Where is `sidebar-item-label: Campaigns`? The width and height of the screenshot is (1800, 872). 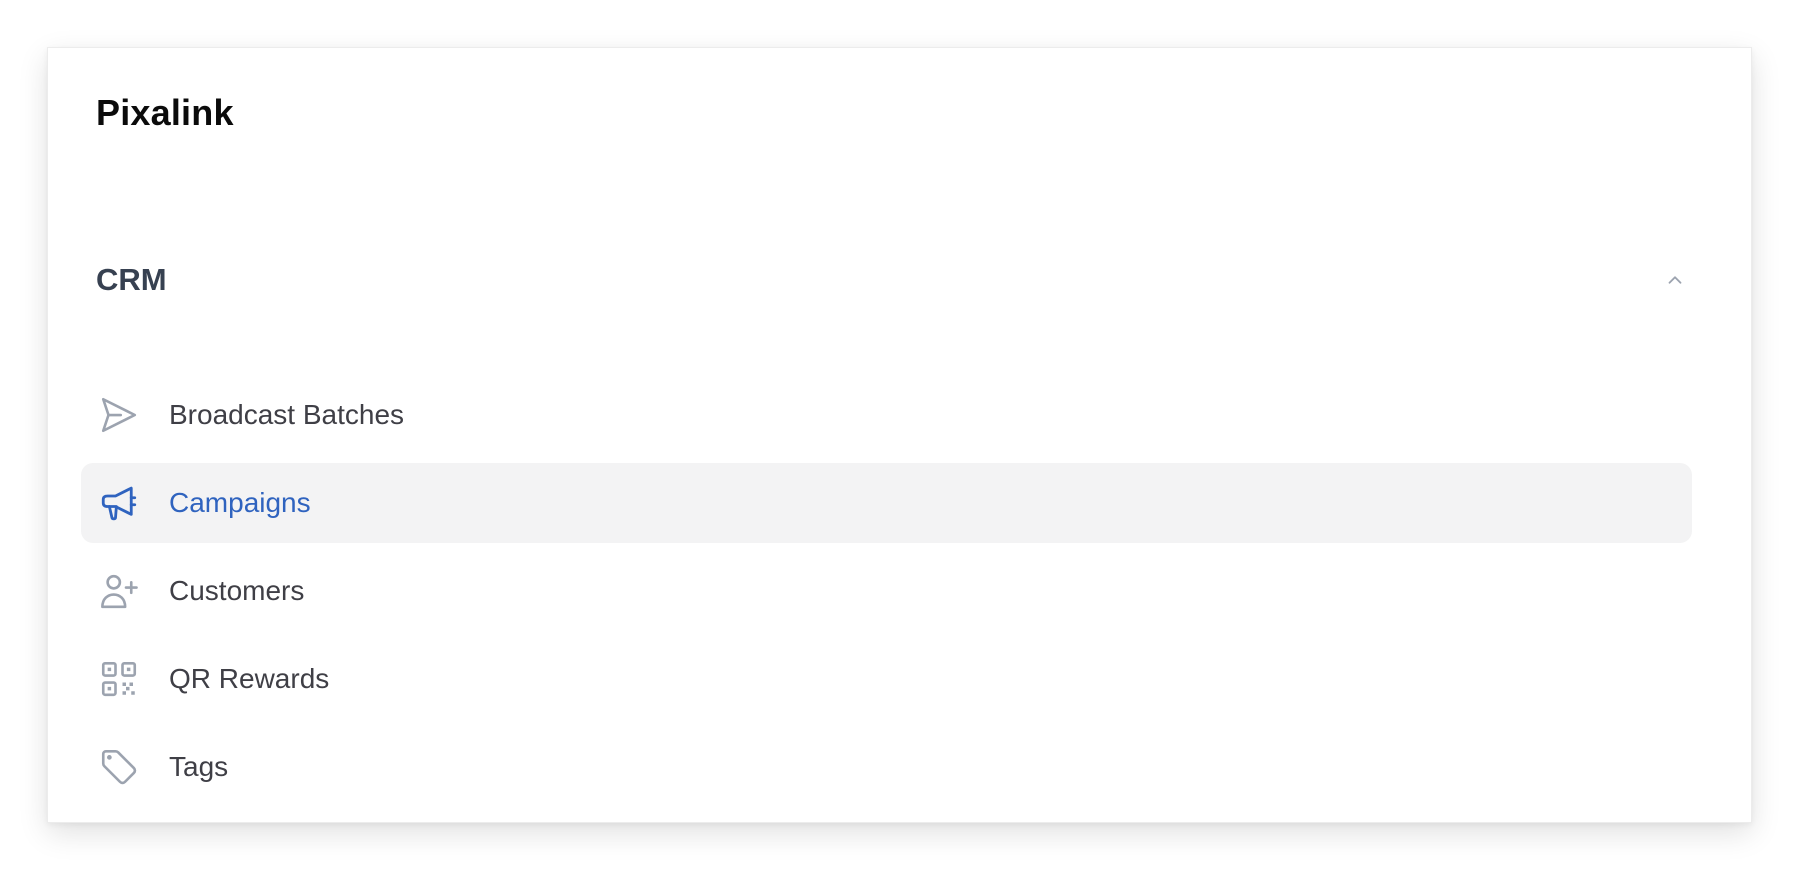 sidebar-item-label: Campaigns is located at coordinates (240, 502).